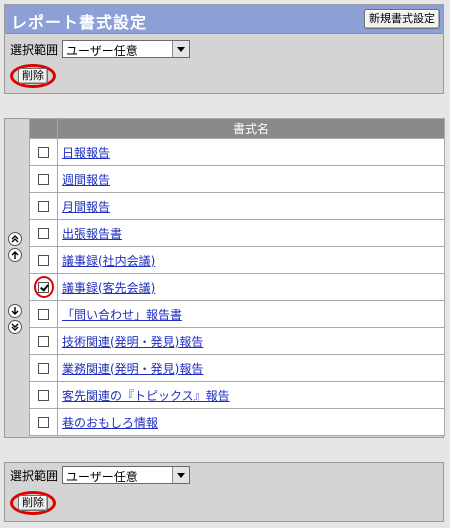 This screenshot has height=528, width=450. I want to click on table-row: 議事録(社内会議), so click(237, 260).